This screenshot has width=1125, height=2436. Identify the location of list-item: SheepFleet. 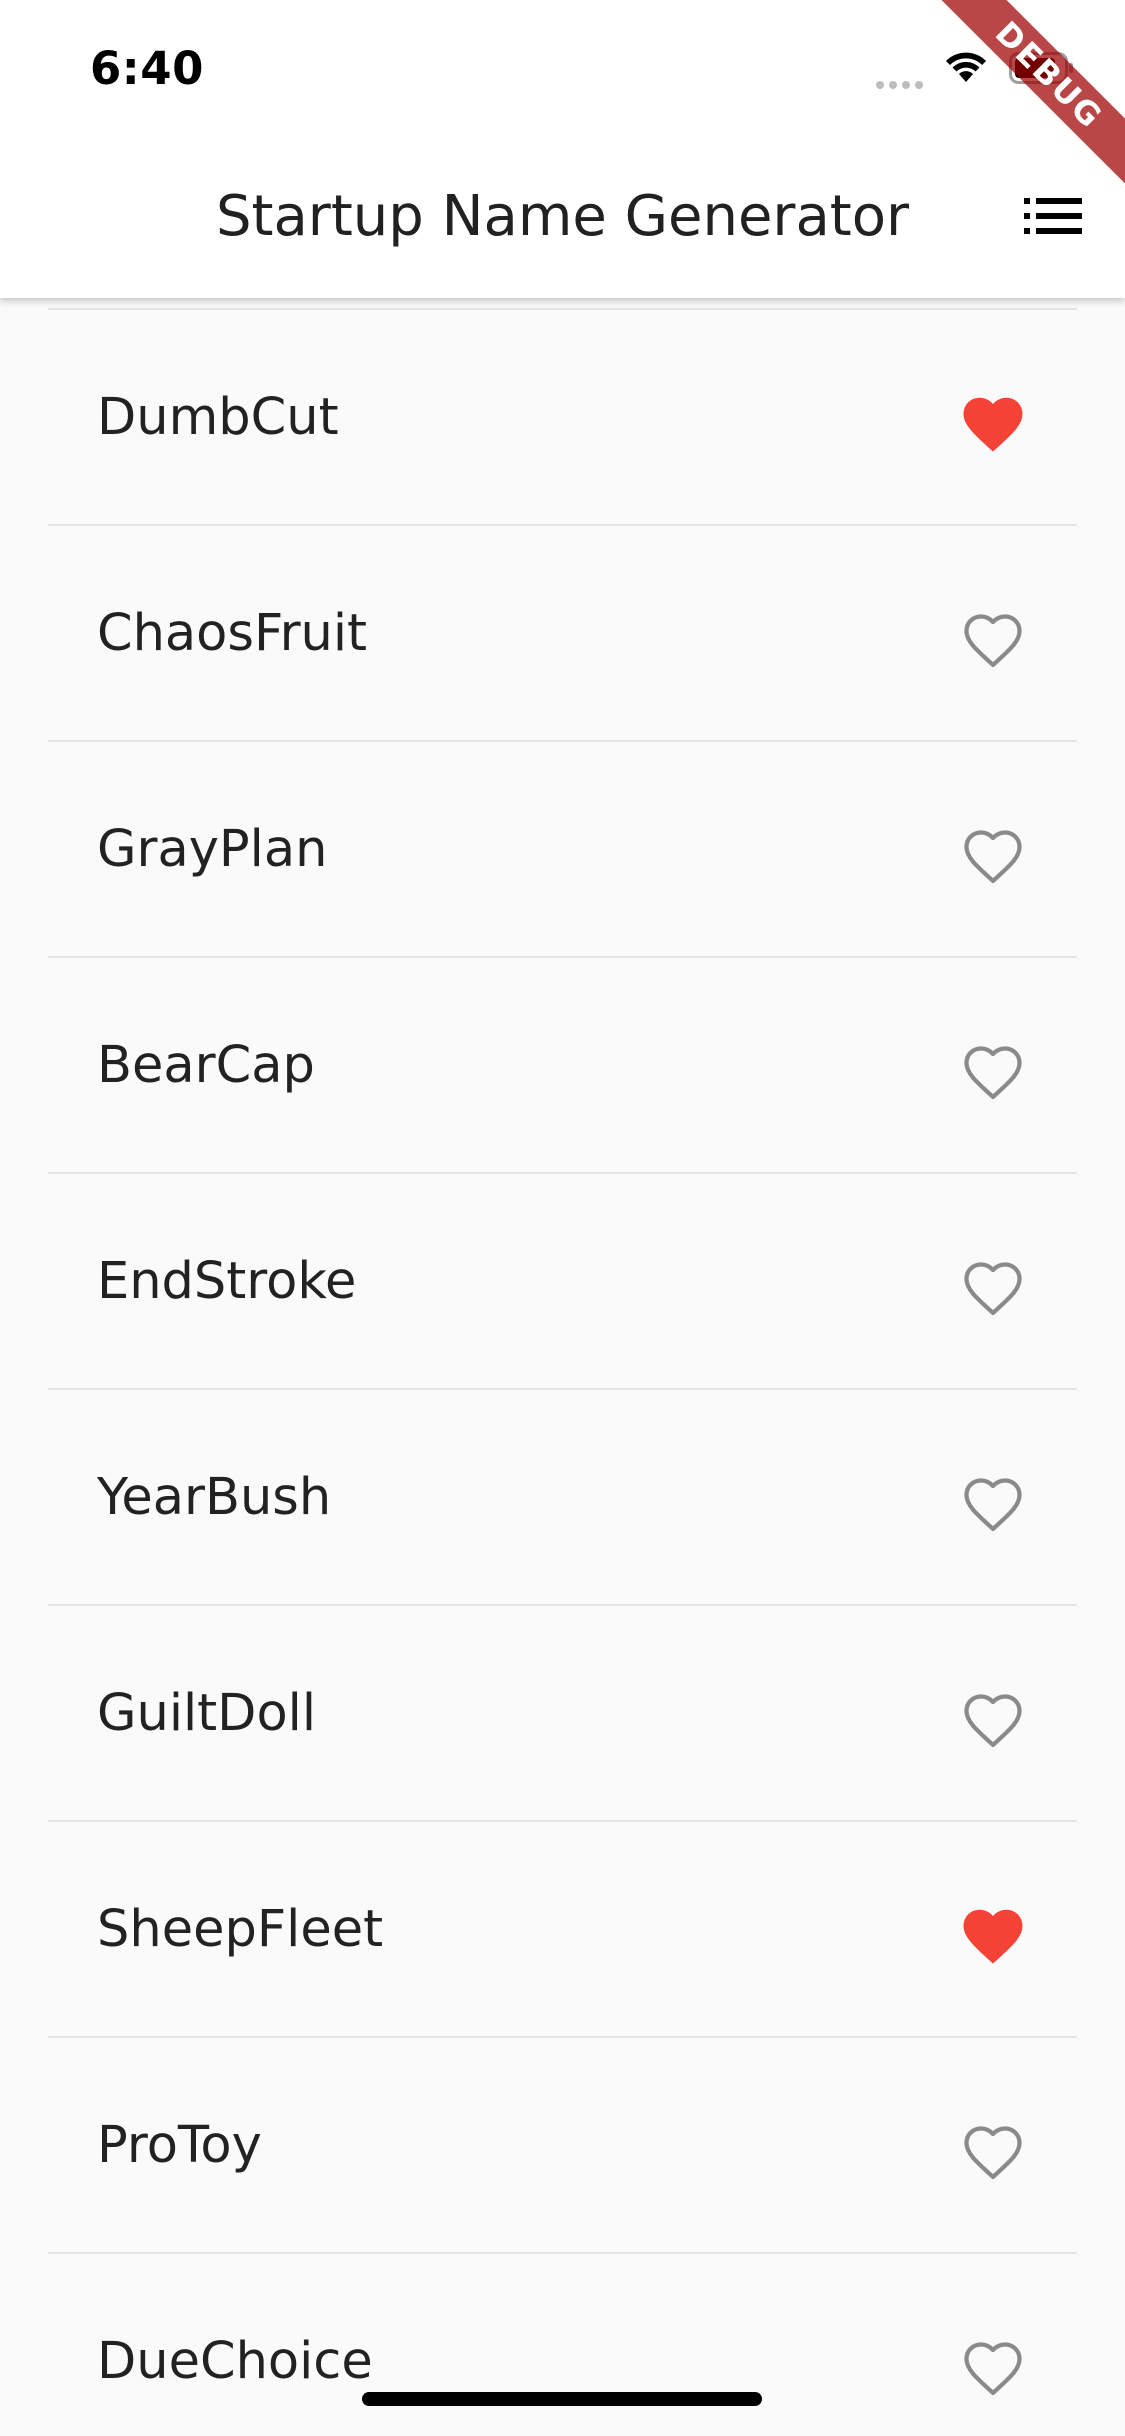
(562, 1930).